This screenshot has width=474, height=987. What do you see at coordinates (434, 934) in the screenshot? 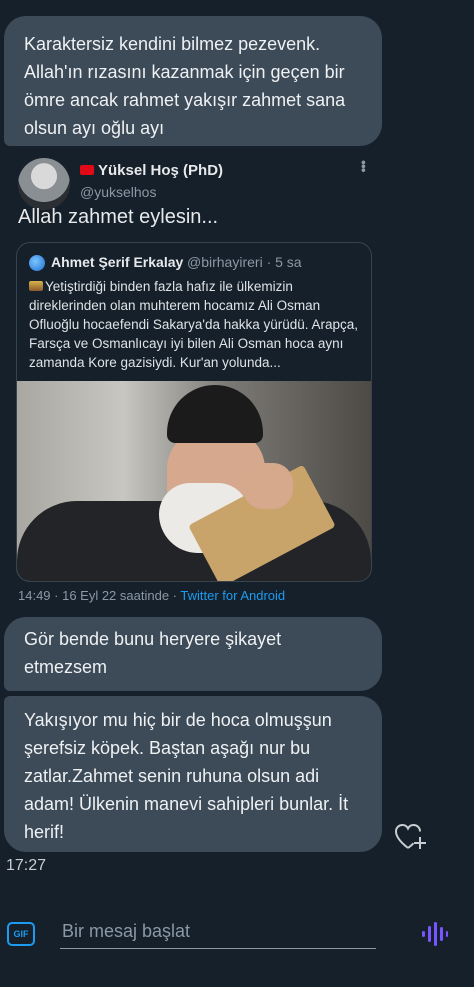
I see `voice-message-icon` at bounding box center [434, 934].